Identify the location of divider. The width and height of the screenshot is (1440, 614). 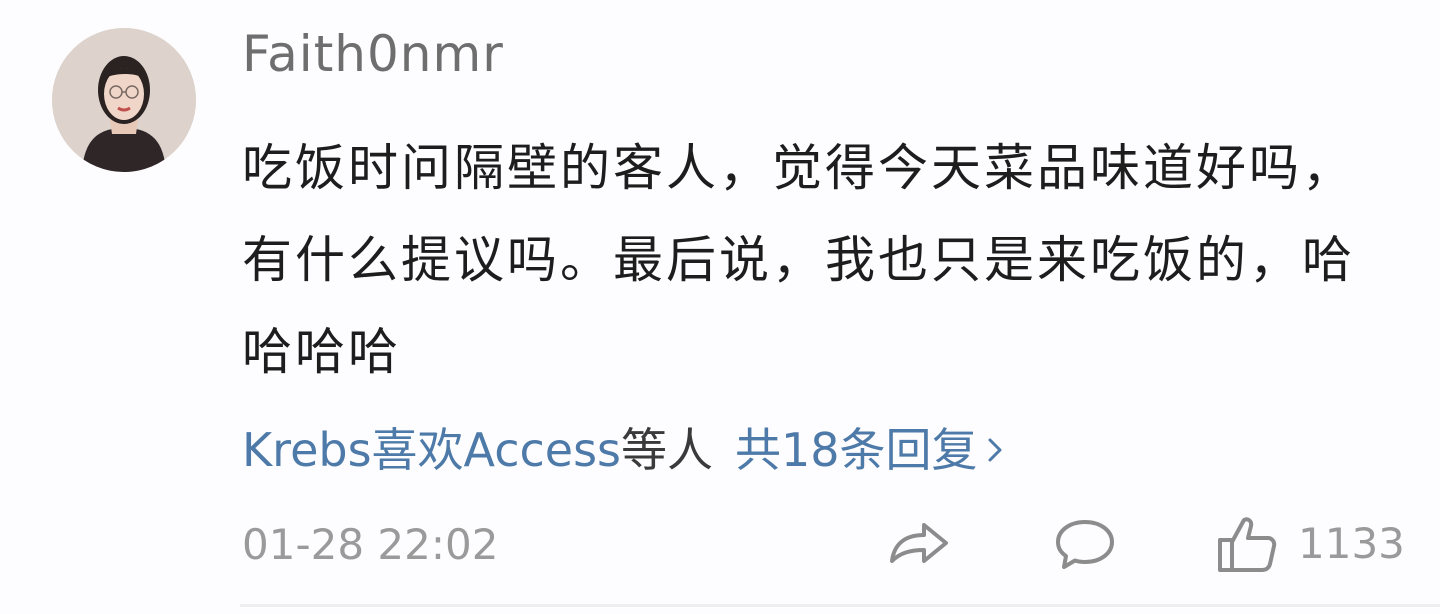
(840, 605).